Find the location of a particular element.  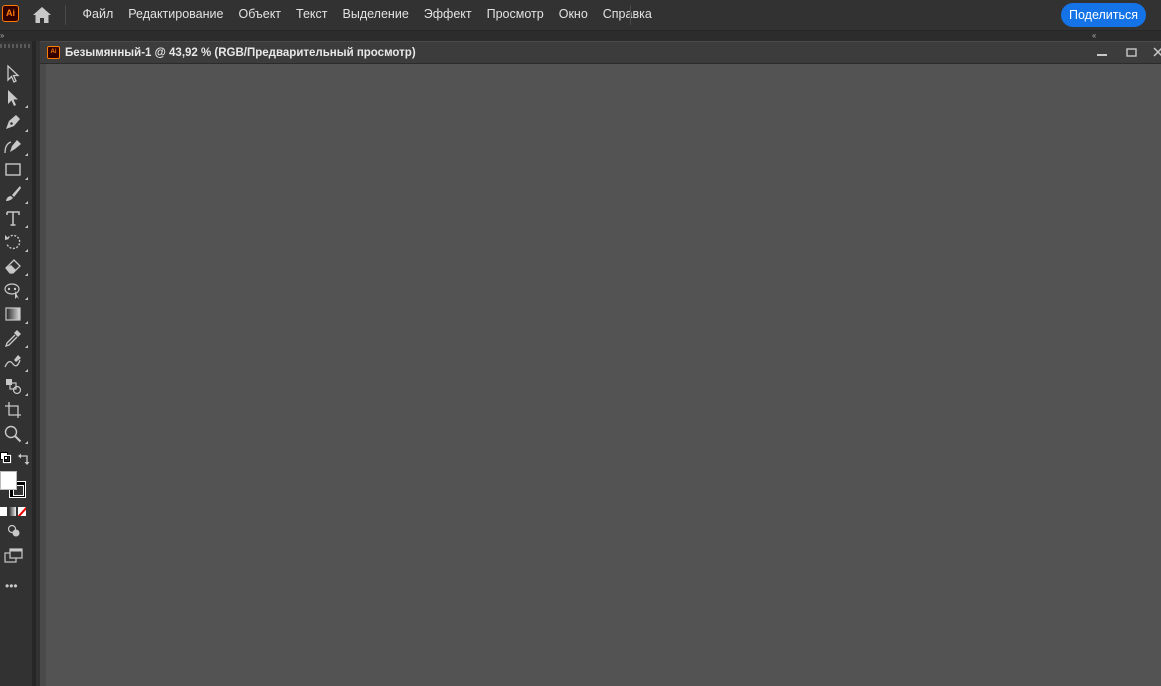

blend-icon is located at coordinates (12, 361).